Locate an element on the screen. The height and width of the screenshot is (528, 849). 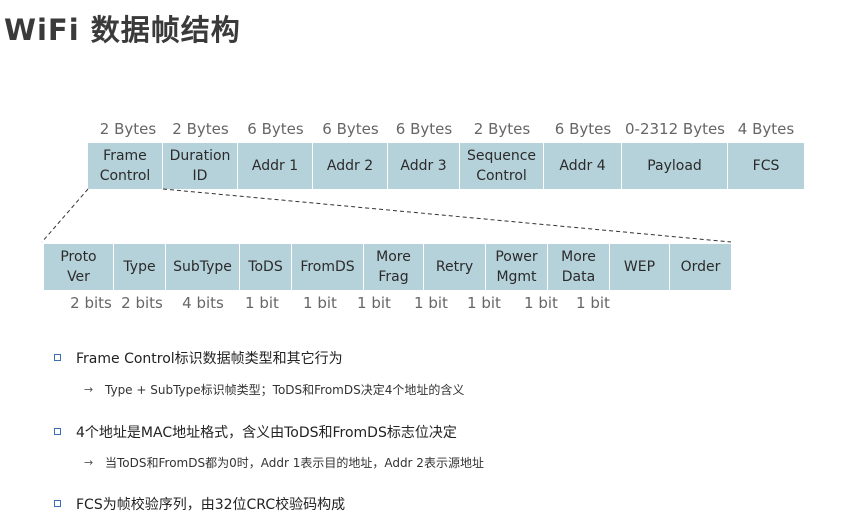
expansion-line-left is located at coordinates (65, 215).